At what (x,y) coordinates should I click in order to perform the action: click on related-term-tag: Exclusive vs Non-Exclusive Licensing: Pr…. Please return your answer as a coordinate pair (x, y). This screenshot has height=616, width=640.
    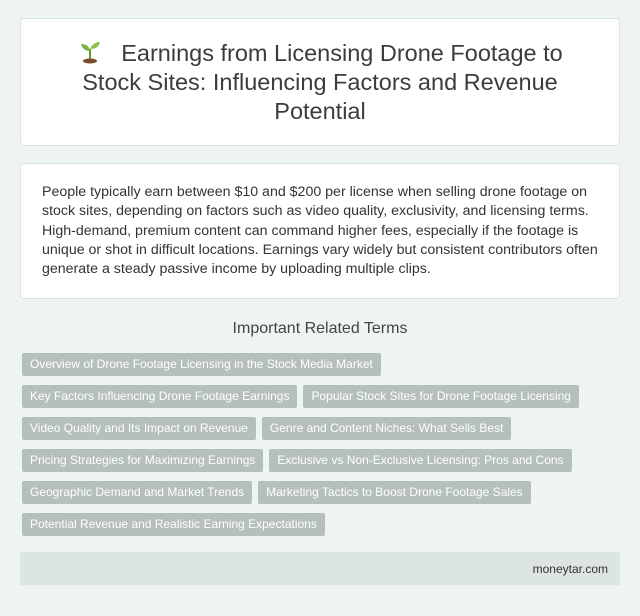
    Looking at the image, I should click on (420, 460).